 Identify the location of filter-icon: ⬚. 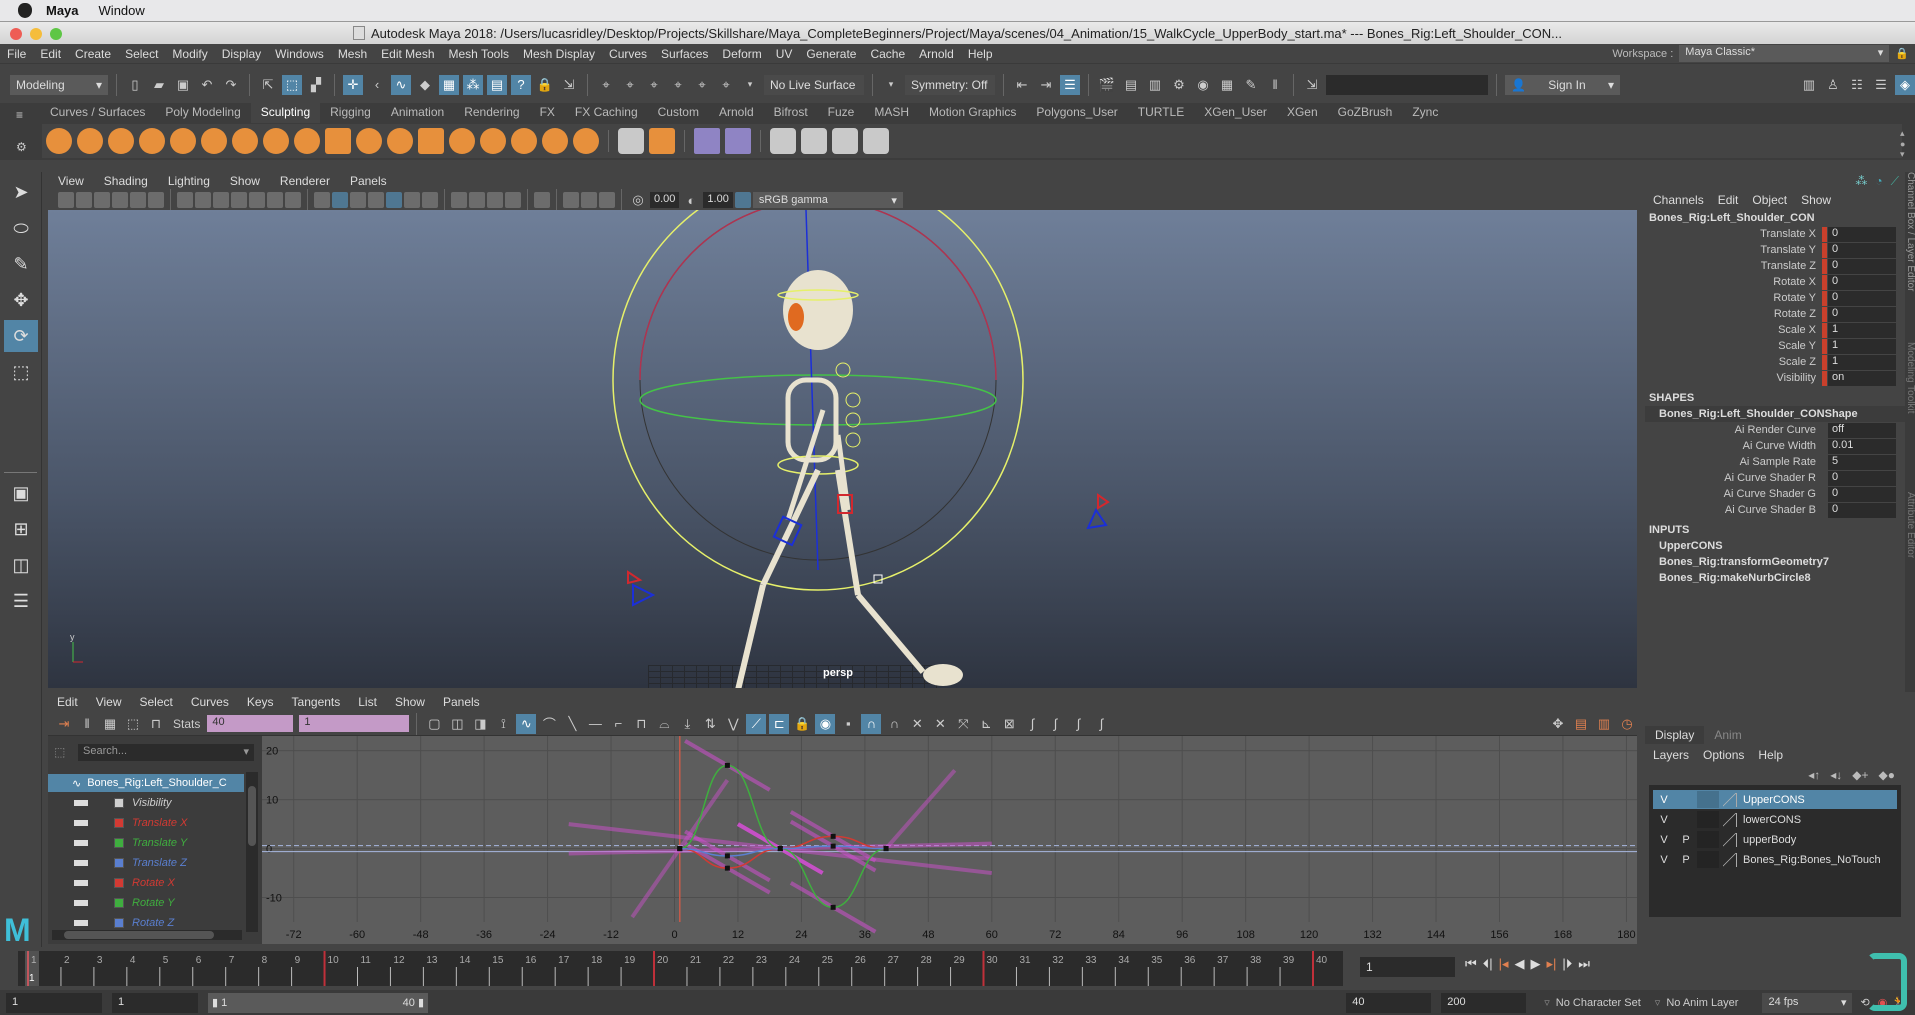
(59, 752).